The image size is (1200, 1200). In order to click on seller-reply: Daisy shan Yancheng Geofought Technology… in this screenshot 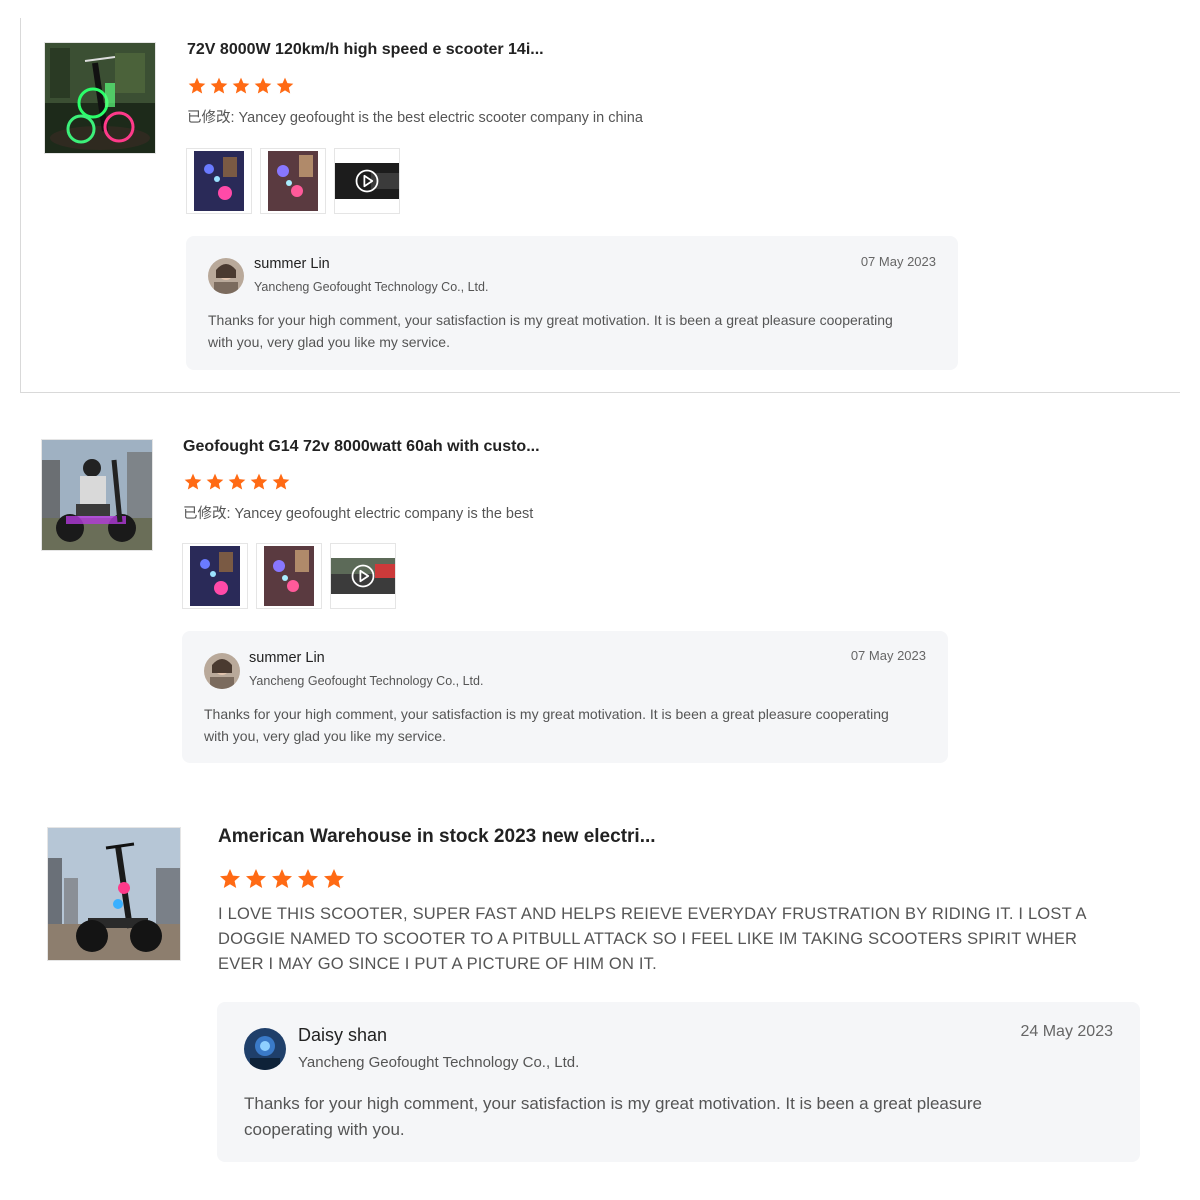, I will do `click(678, 1082)`.